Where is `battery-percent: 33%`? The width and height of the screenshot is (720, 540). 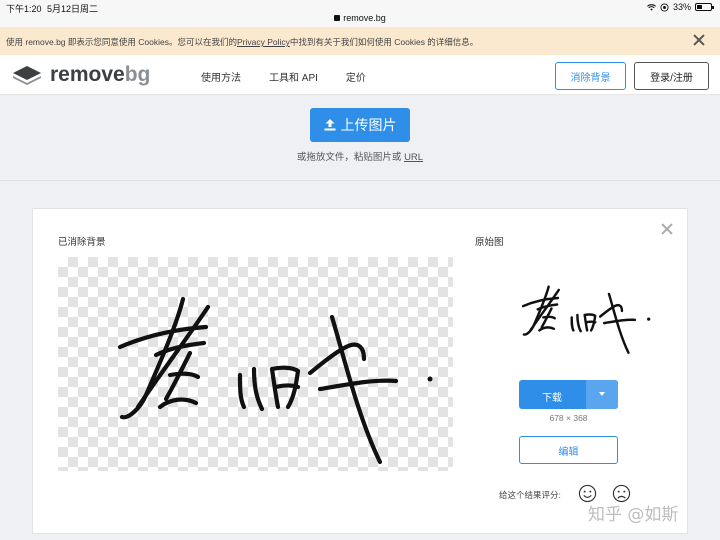 battery-percent: 33% is located at coordinates (681, 7).